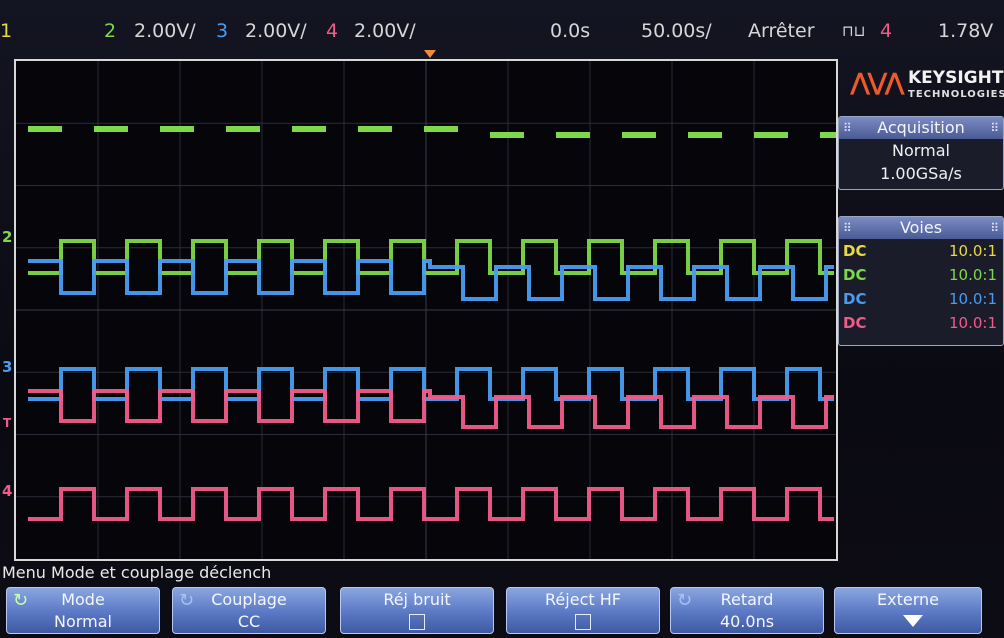 The height and width of the screenshot is (638, 1004). Describe the element at coordinates (430, 54) in the screenshot. I see `trigger-position-marker-icon` at that location.